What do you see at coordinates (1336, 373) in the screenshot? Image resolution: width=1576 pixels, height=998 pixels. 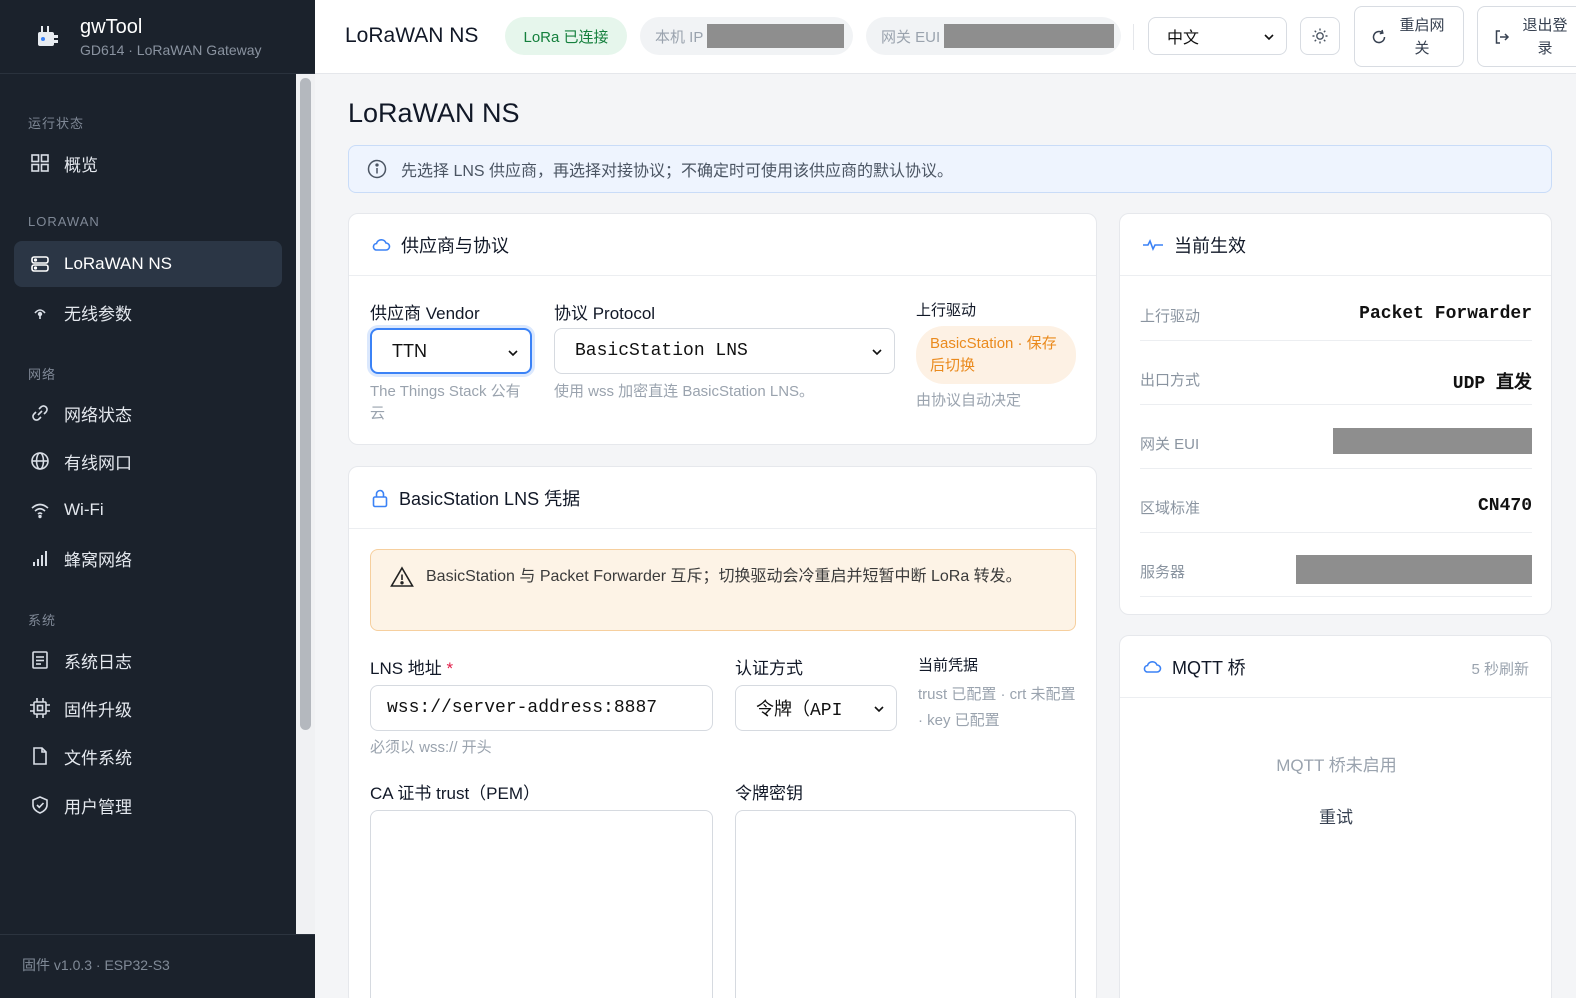 I see `kv-row-egress: 出口方式 UDP 直发` at bounding box center [1336, 373].